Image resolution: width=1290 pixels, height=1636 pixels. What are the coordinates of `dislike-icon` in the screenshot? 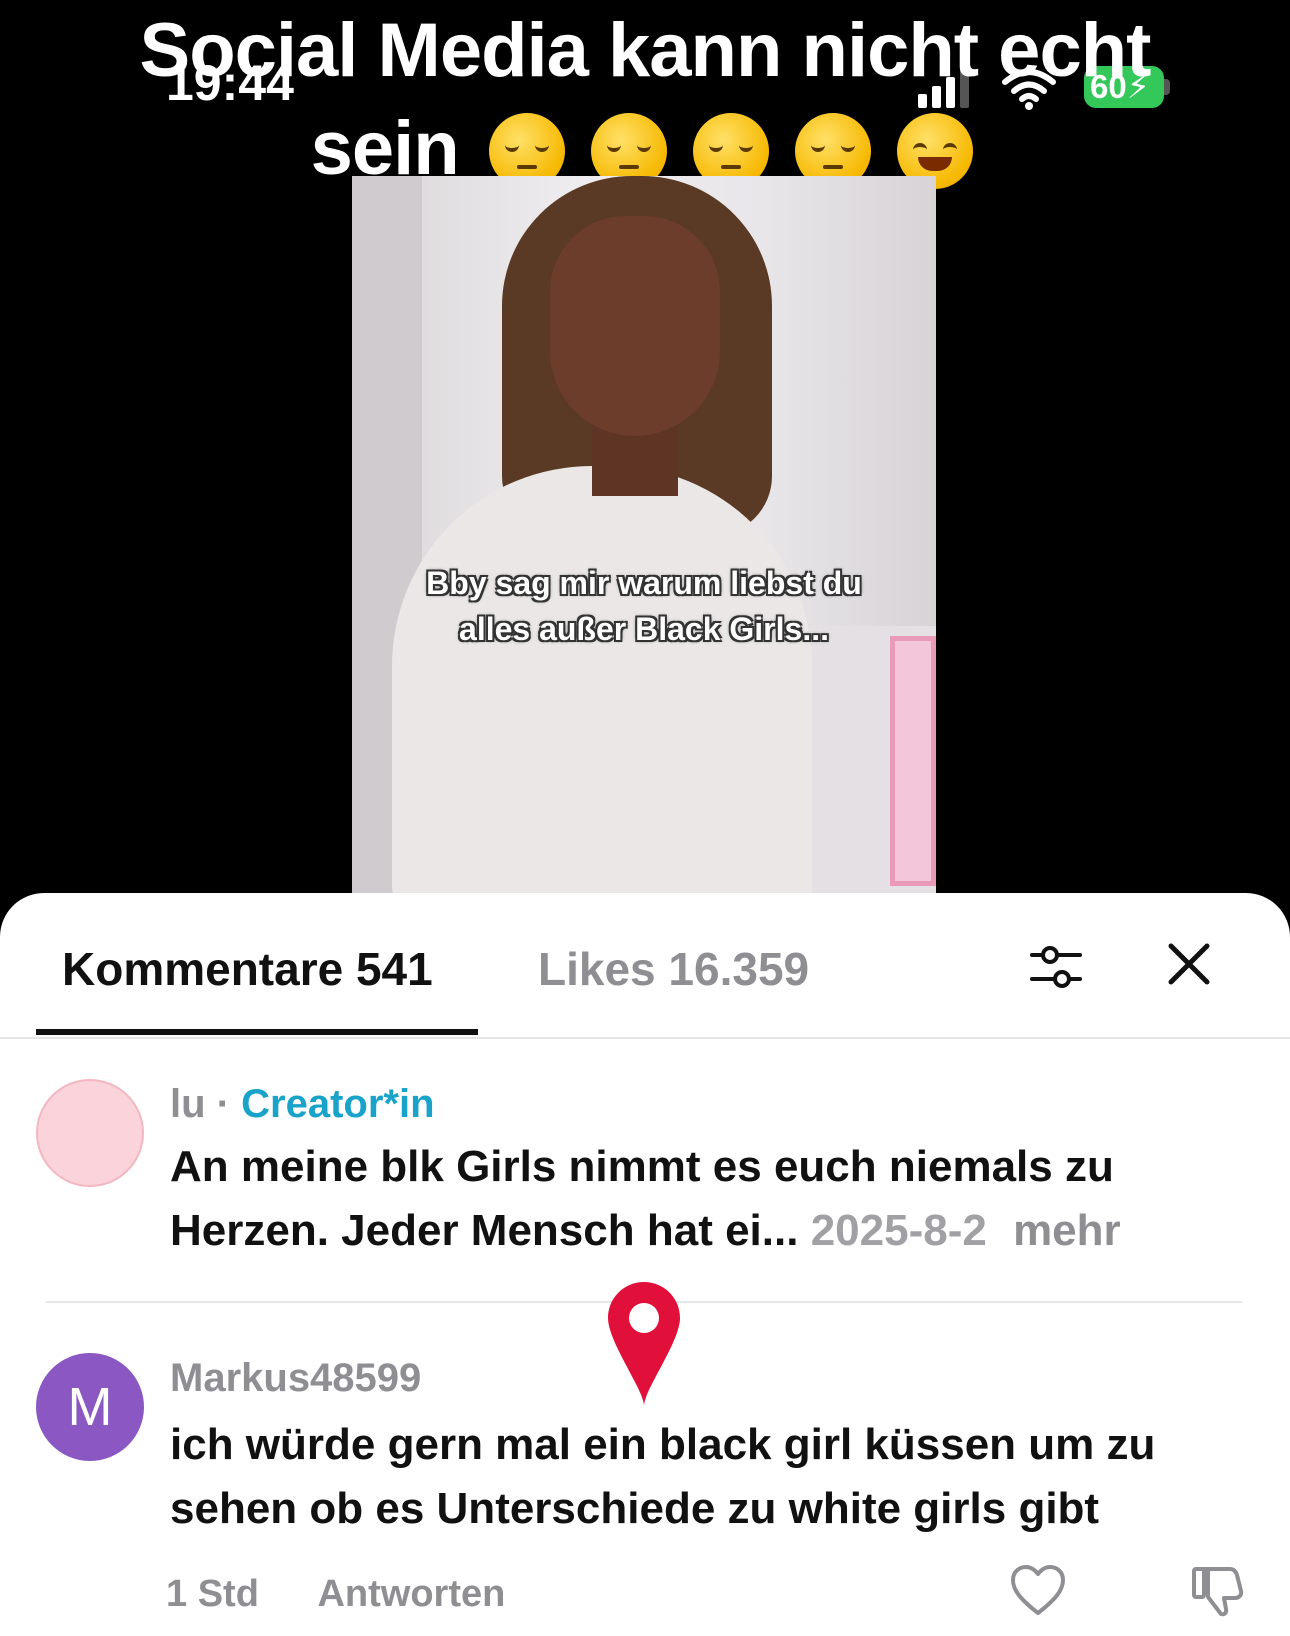 It's located at (1218, 1591).